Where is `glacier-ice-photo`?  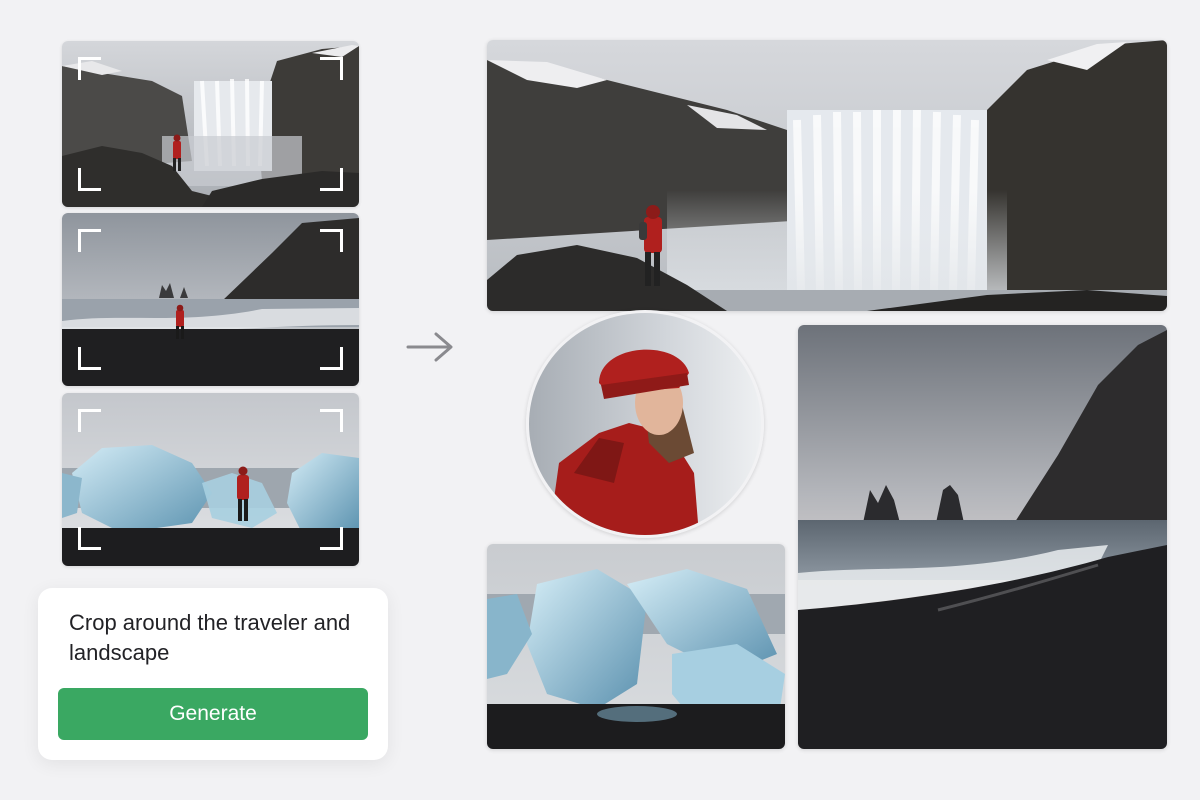 glacier-ice-photo is located at coordinates (636, 646).